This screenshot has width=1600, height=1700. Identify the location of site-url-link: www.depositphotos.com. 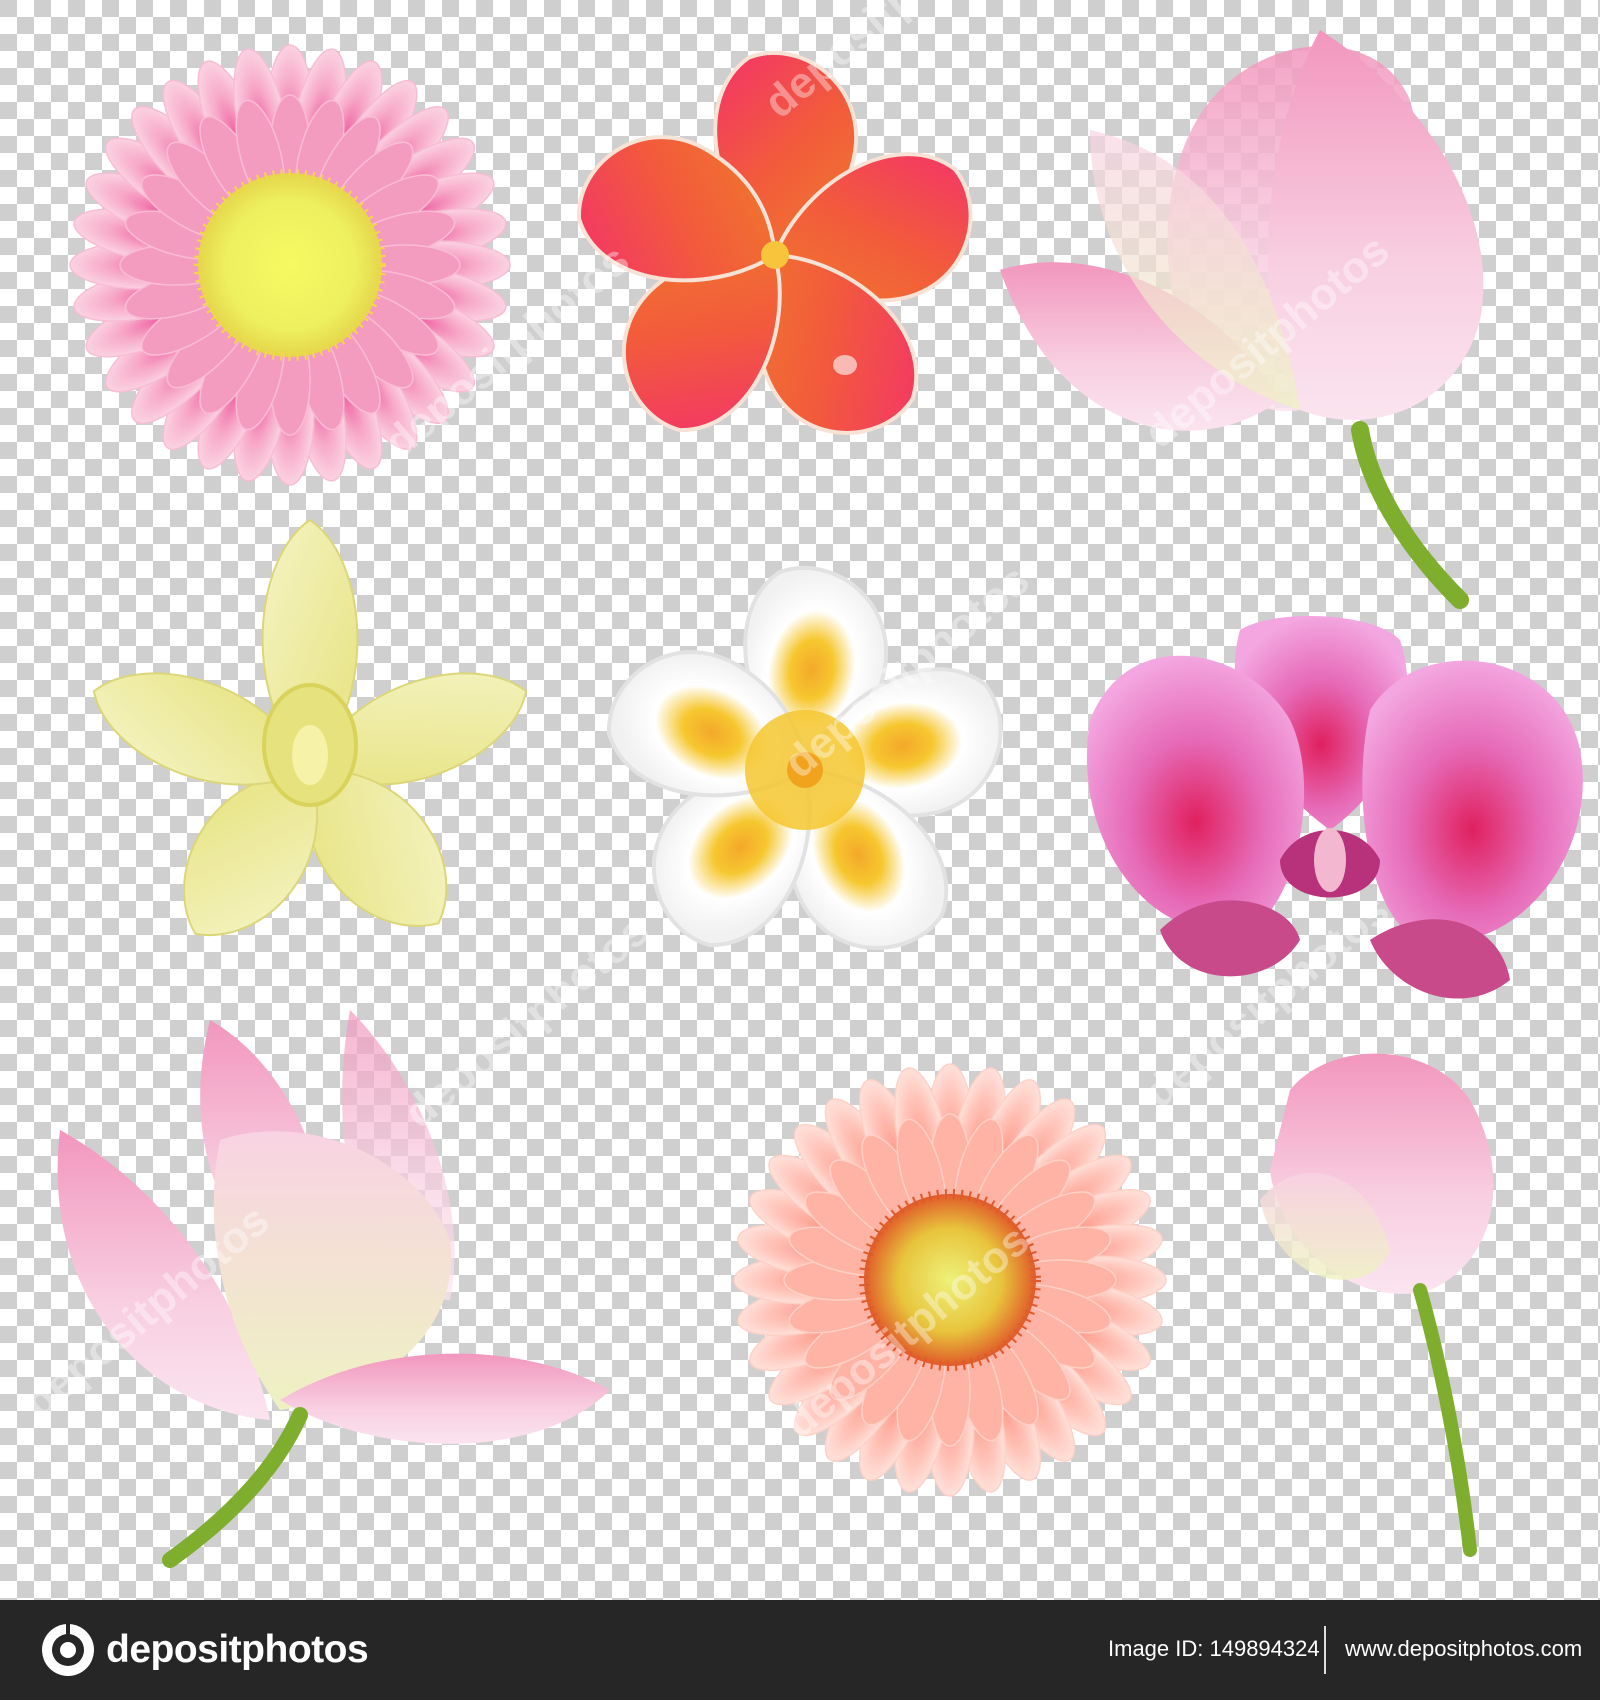
(1463, 1649).